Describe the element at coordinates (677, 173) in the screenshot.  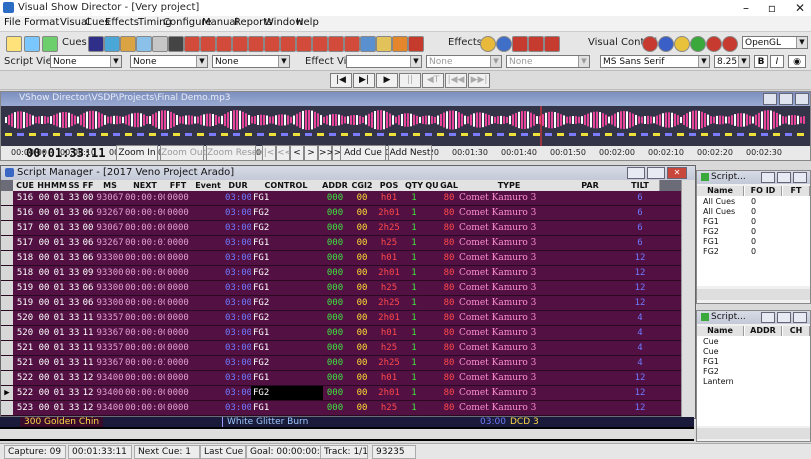
I see `close-icon: ✕` at that location.